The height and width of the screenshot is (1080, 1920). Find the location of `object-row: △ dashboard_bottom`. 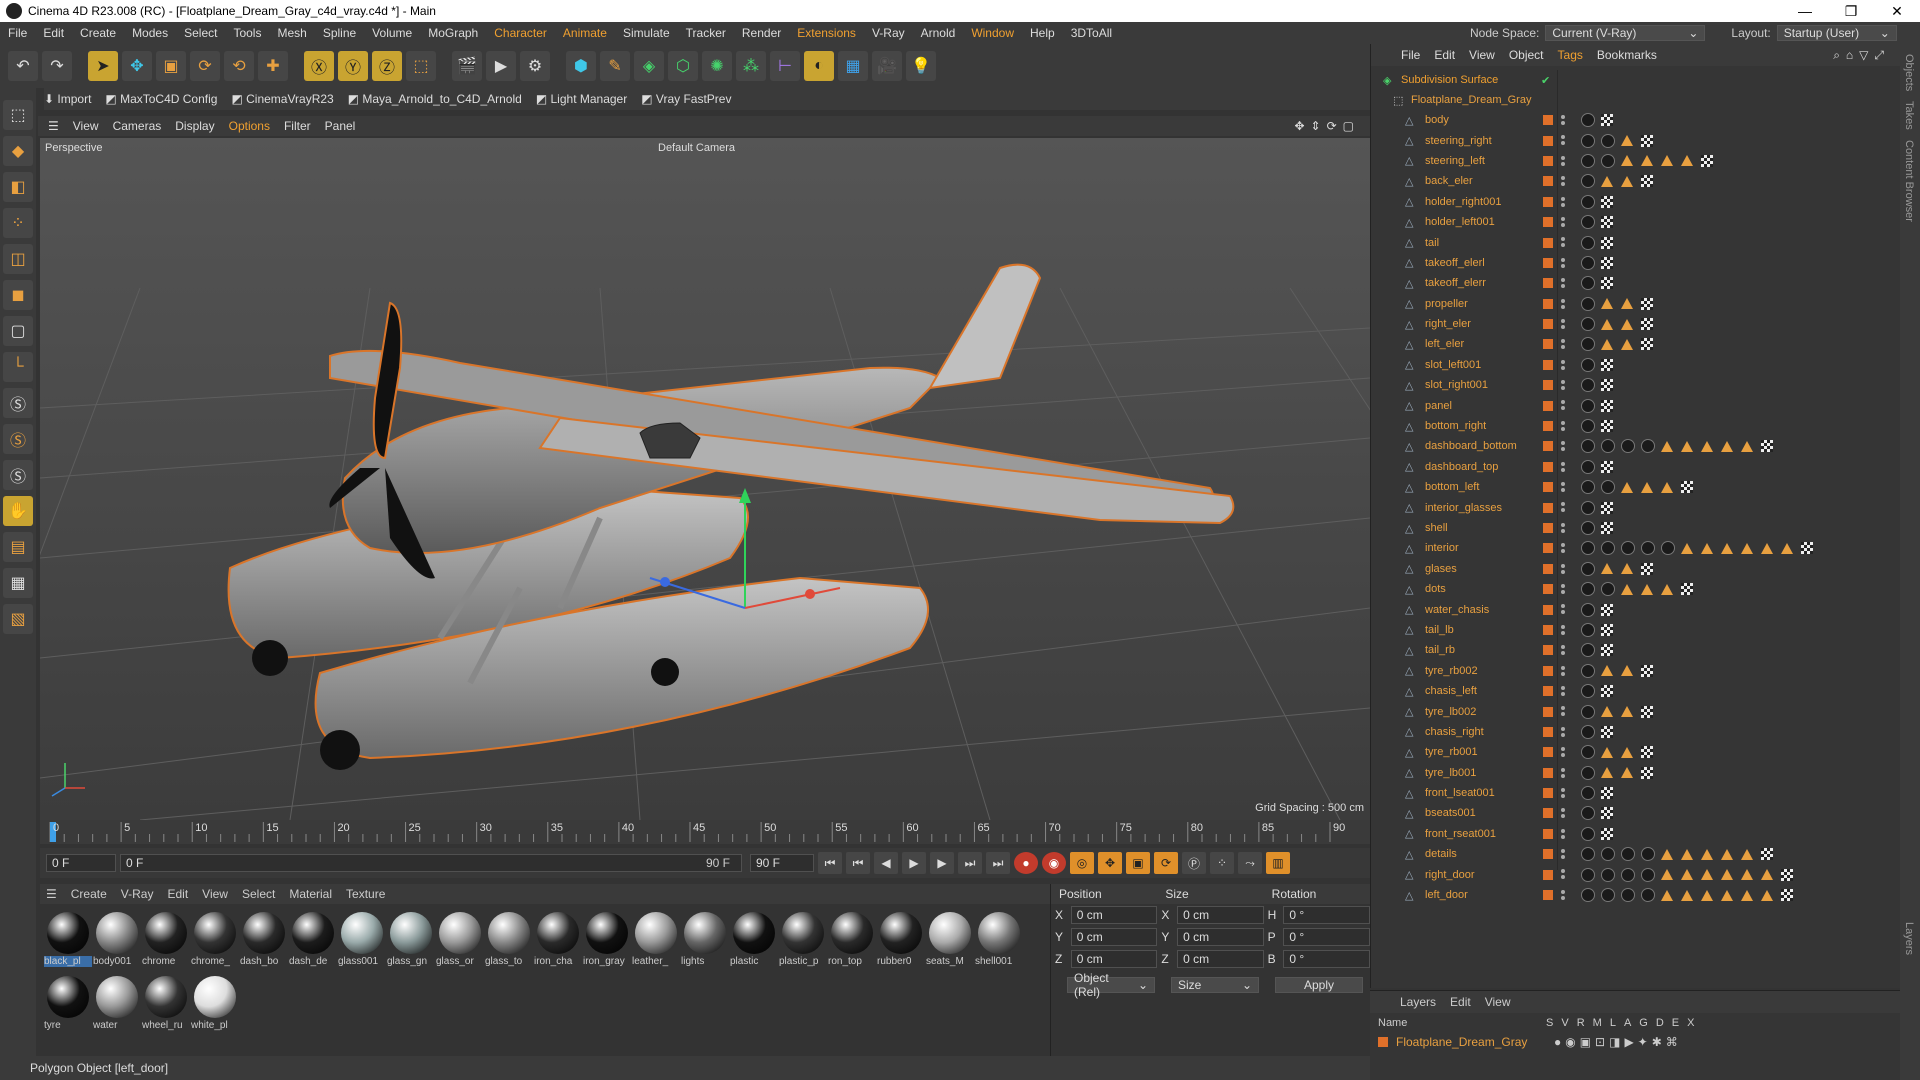

object-row: △ dashboard_bottom is located at coordinates (1636, 446).